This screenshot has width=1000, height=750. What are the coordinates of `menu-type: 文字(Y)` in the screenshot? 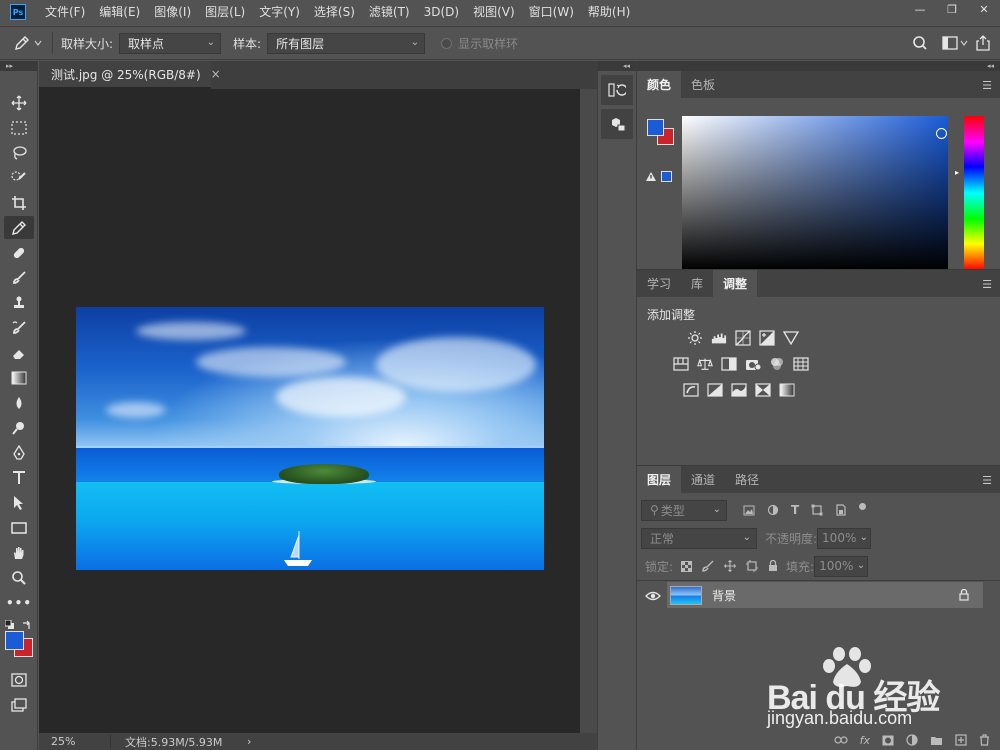 It's located at (279, 12).